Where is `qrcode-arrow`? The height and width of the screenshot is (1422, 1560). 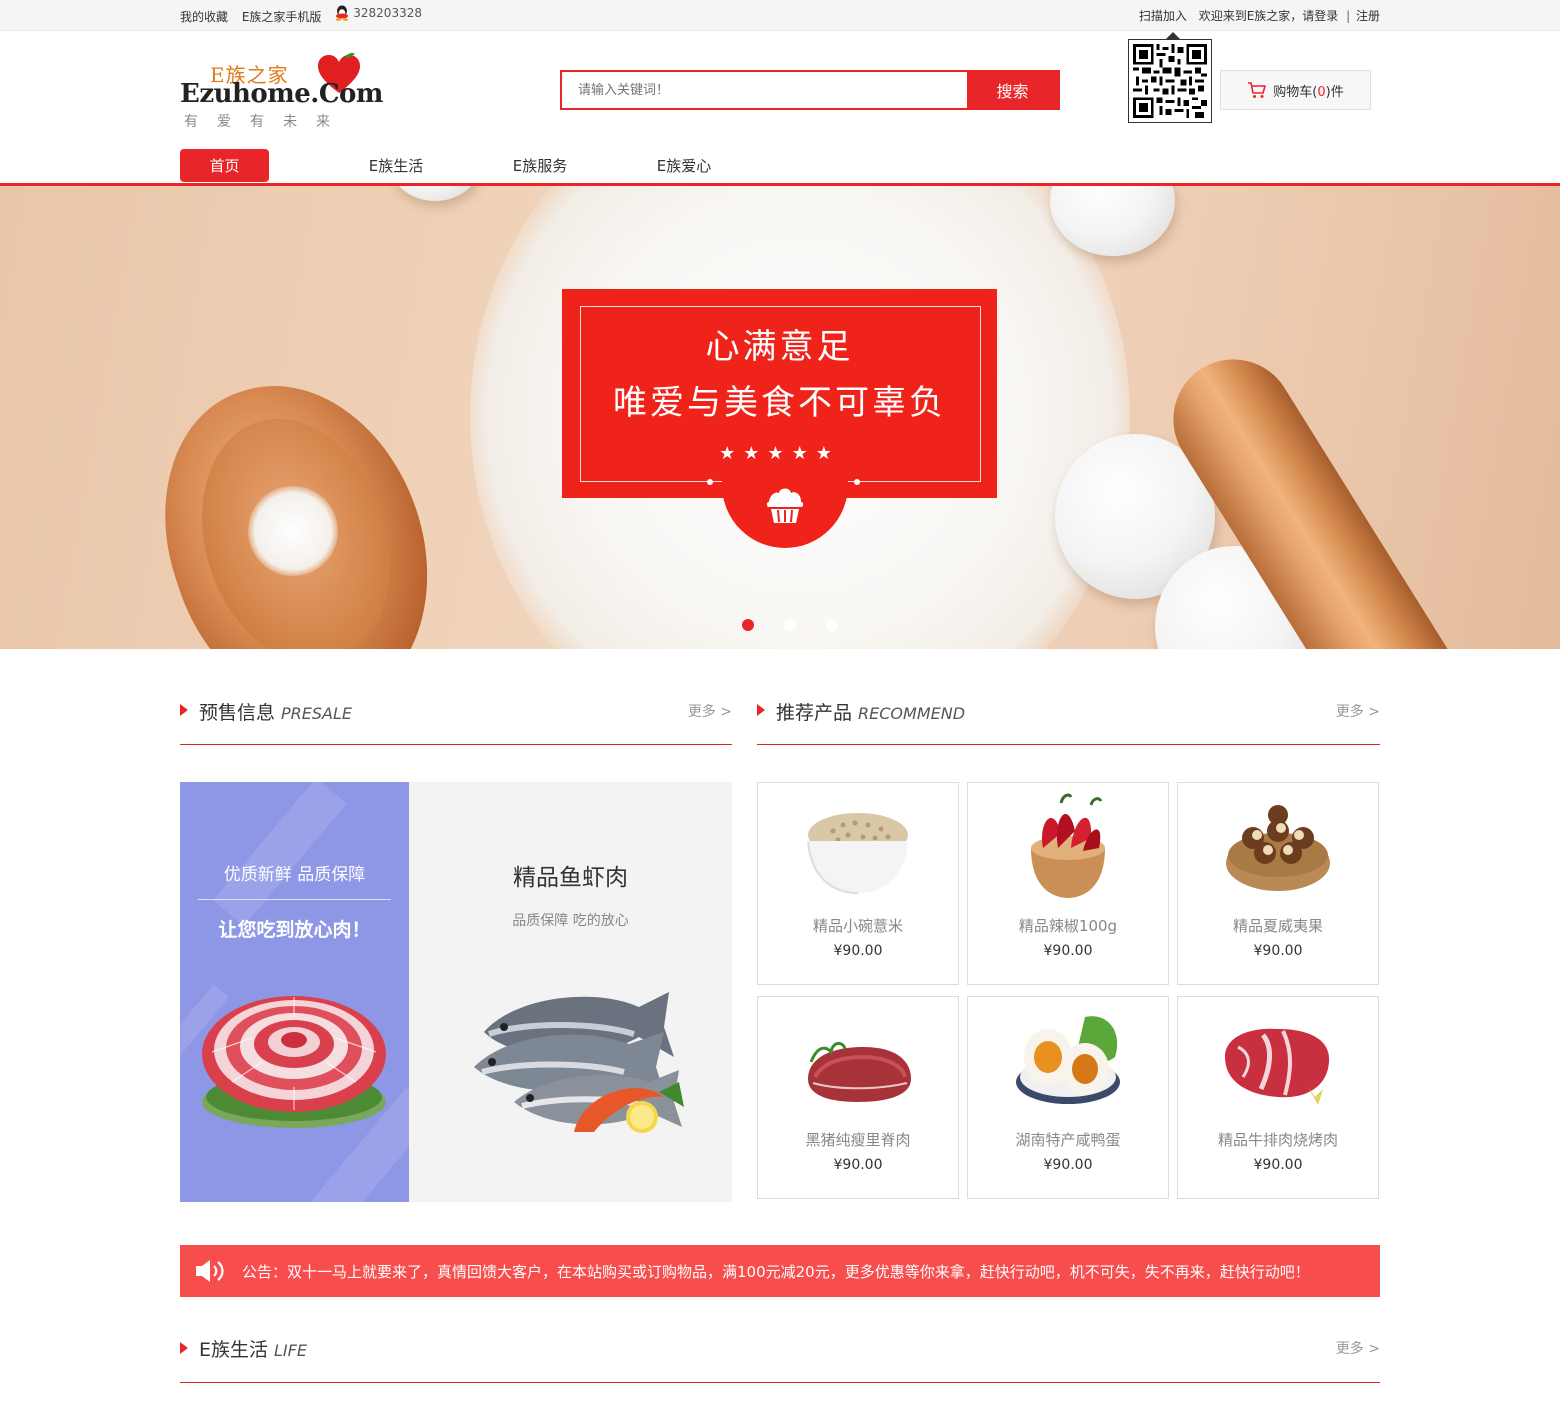 qrcode-arrow is located at coordinates (1173, 35).